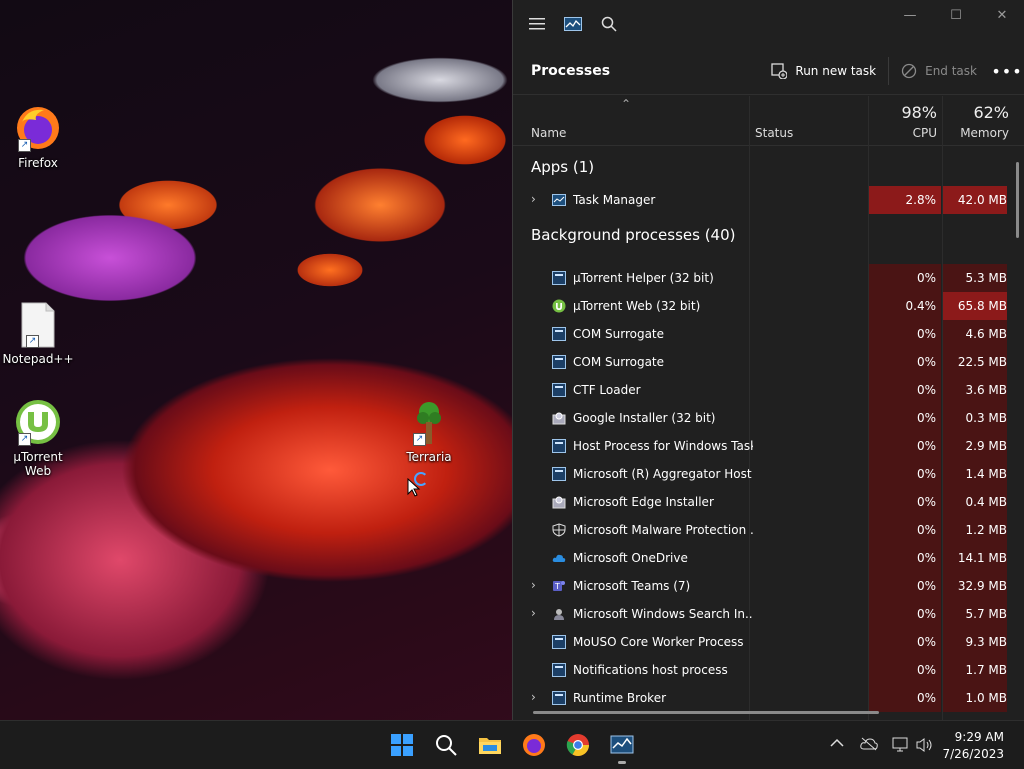 This screenshot has width=1024, height=769. Describe the element at coordinates (975, 390) in the screenshot. I see `memory-value: 3.6 MB` at that location.